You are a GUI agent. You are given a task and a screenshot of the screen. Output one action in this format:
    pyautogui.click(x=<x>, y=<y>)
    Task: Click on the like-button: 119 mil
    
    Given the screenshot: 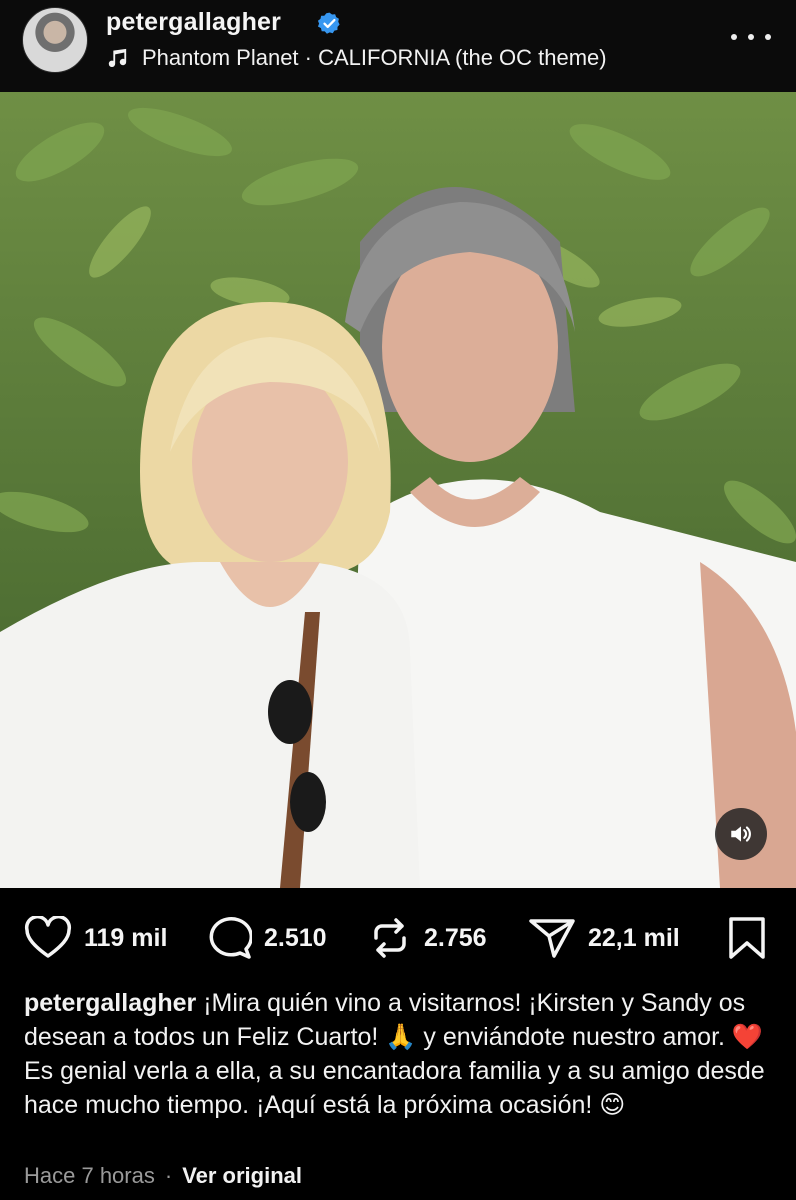 What is the action you would take?
    pyautogui.click(x=95, y=938)
    